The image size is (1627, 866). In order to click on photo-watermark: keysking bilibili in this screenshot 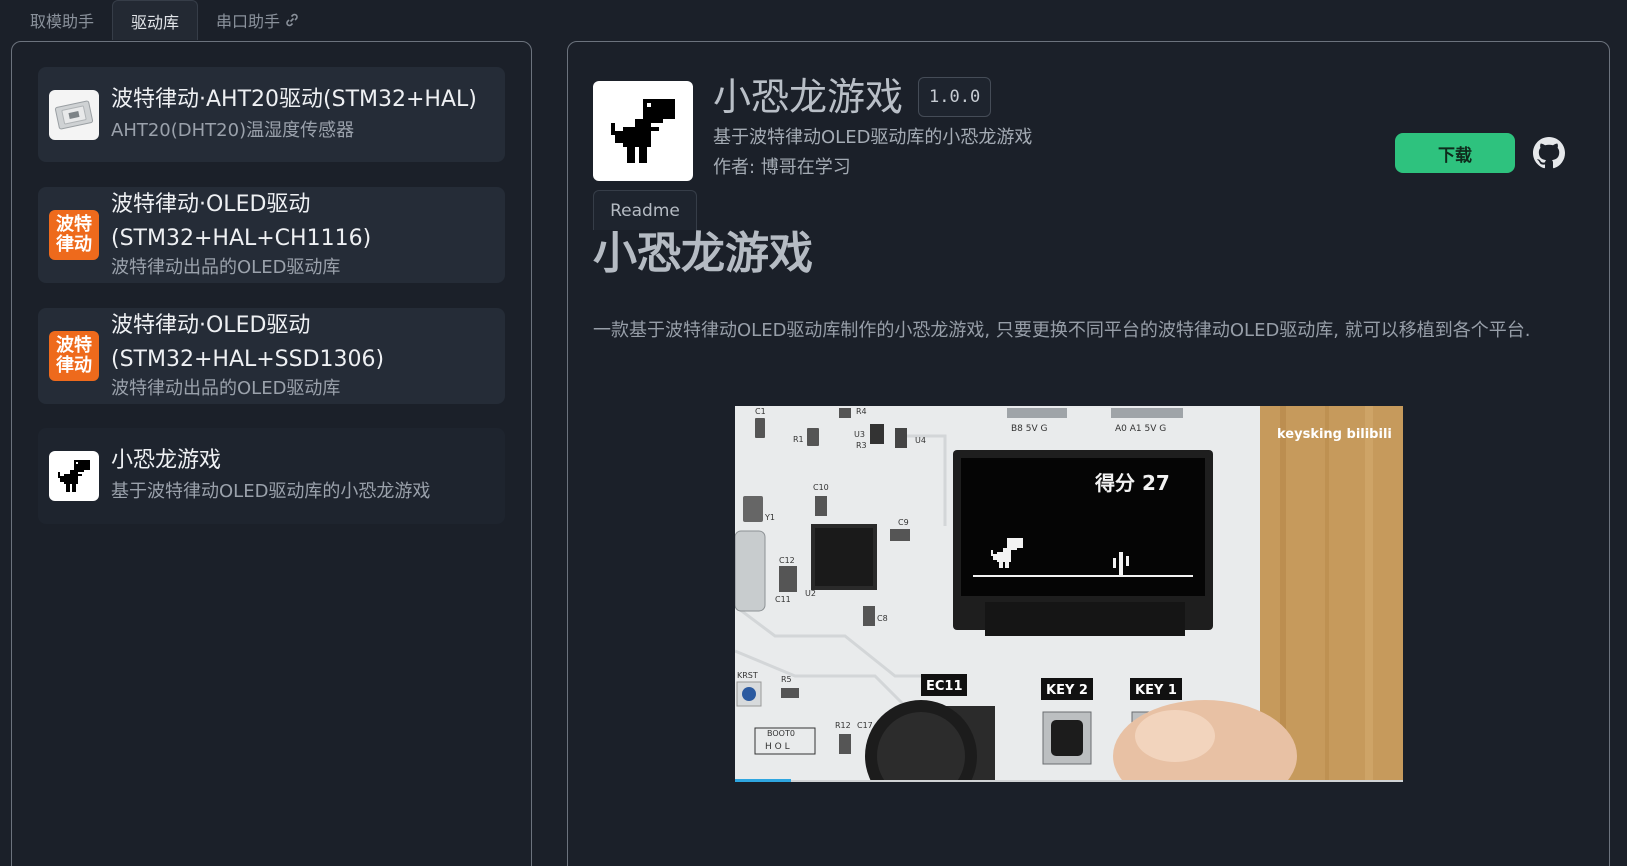, I will do `click(1334, 434)`.